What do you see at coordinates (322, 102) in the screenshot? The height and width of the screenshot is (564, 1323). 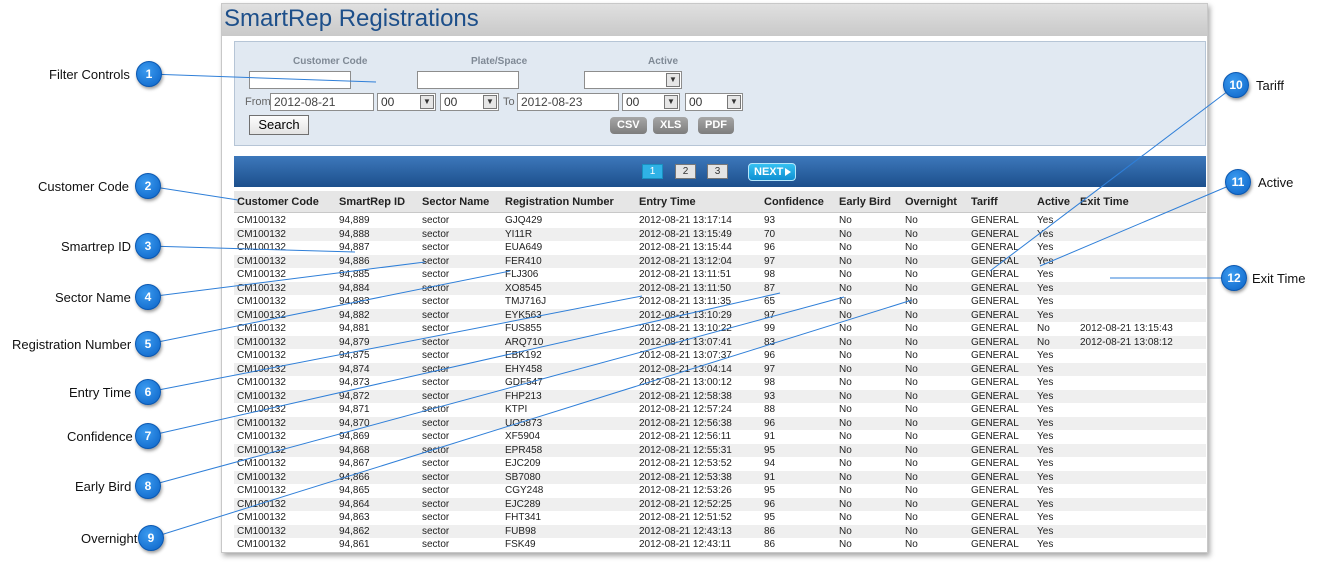 I see `from-date-input: 2012-08-21` at bounding box center [322, 102].